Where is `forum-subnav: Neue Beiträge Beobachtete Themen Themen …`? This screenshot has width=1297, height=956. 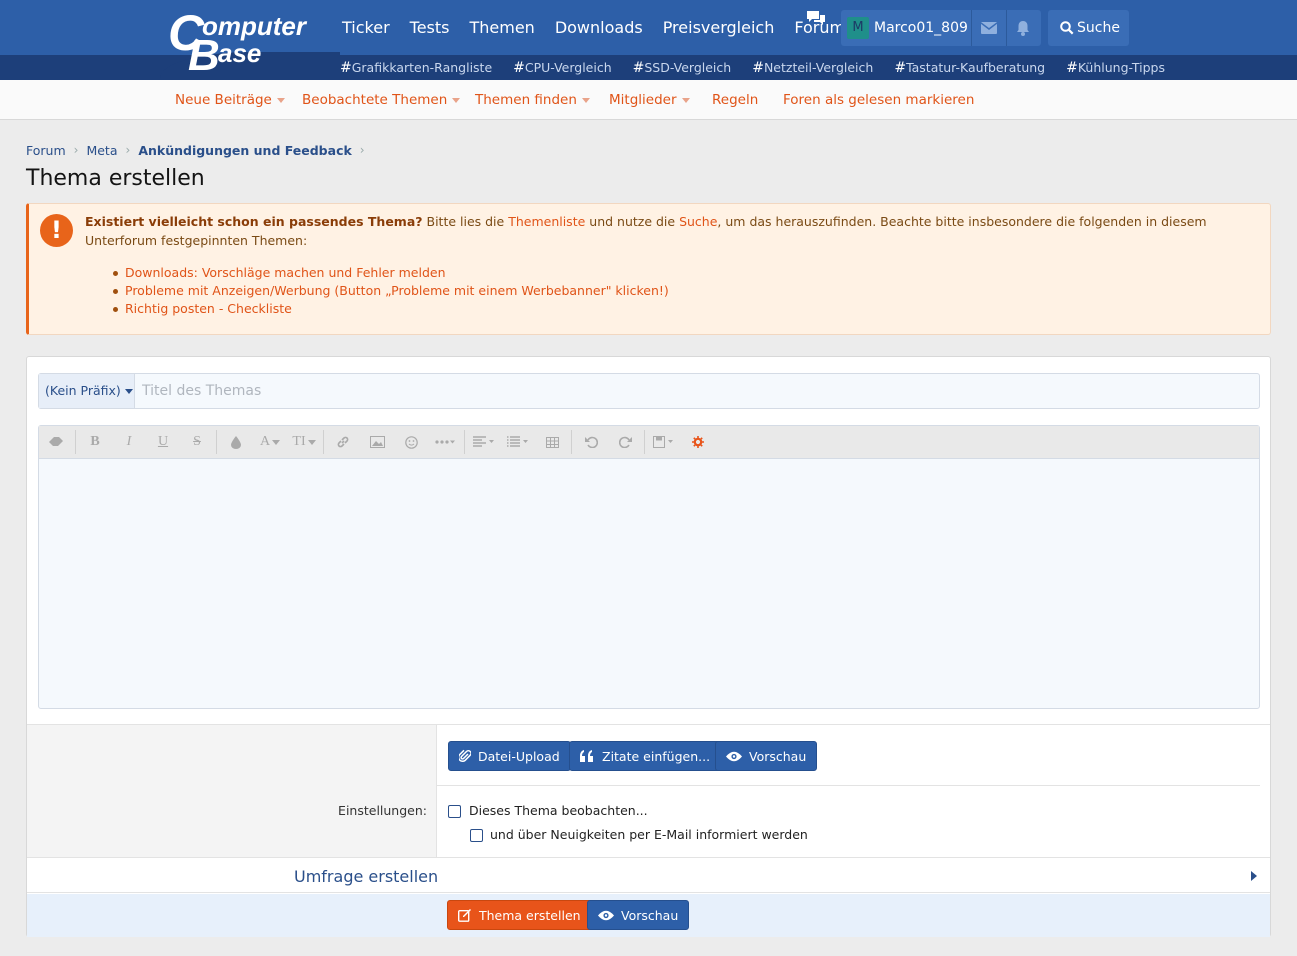
forum-subnav: Neue Beiträge Beobachtete Themen Themen … is located at coordinates (648, 100).